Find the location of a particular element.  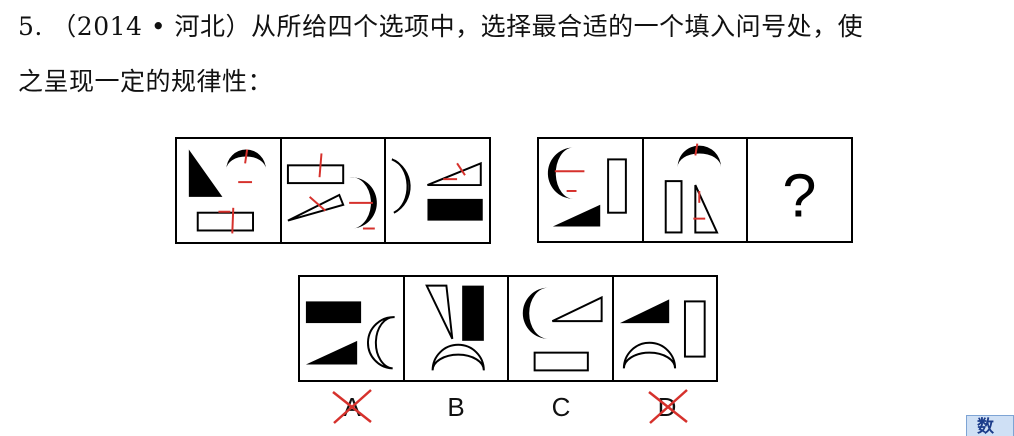

question-text-line-2: 之呈现一定的规律性： is located at coordinates (146, 81).